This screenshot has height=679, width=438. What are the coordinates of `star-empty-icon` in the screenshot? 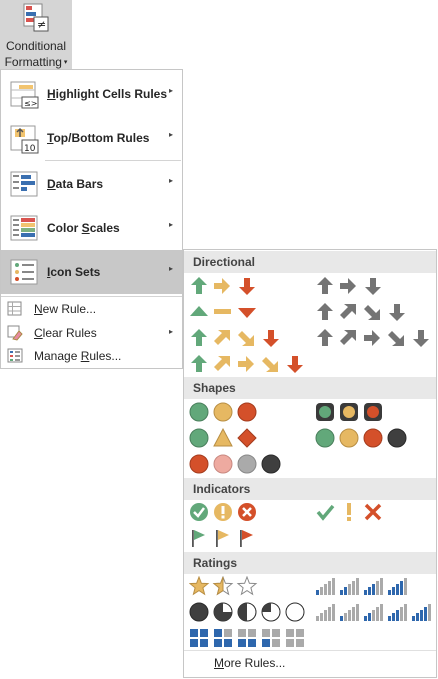 It's located at (247, 586).